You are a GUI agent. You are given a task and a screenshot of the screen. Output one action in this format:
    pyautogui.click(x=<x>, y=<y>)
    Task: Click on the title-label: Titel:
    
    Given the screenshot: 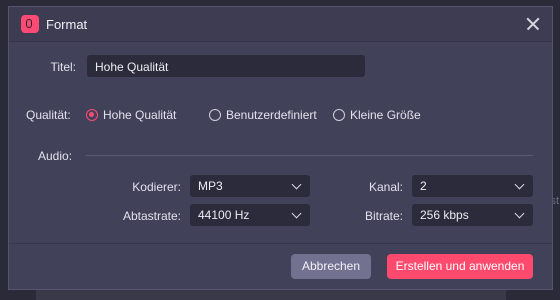 What is the action you would take?
    pyautogui.click(x=63, y=67)
    